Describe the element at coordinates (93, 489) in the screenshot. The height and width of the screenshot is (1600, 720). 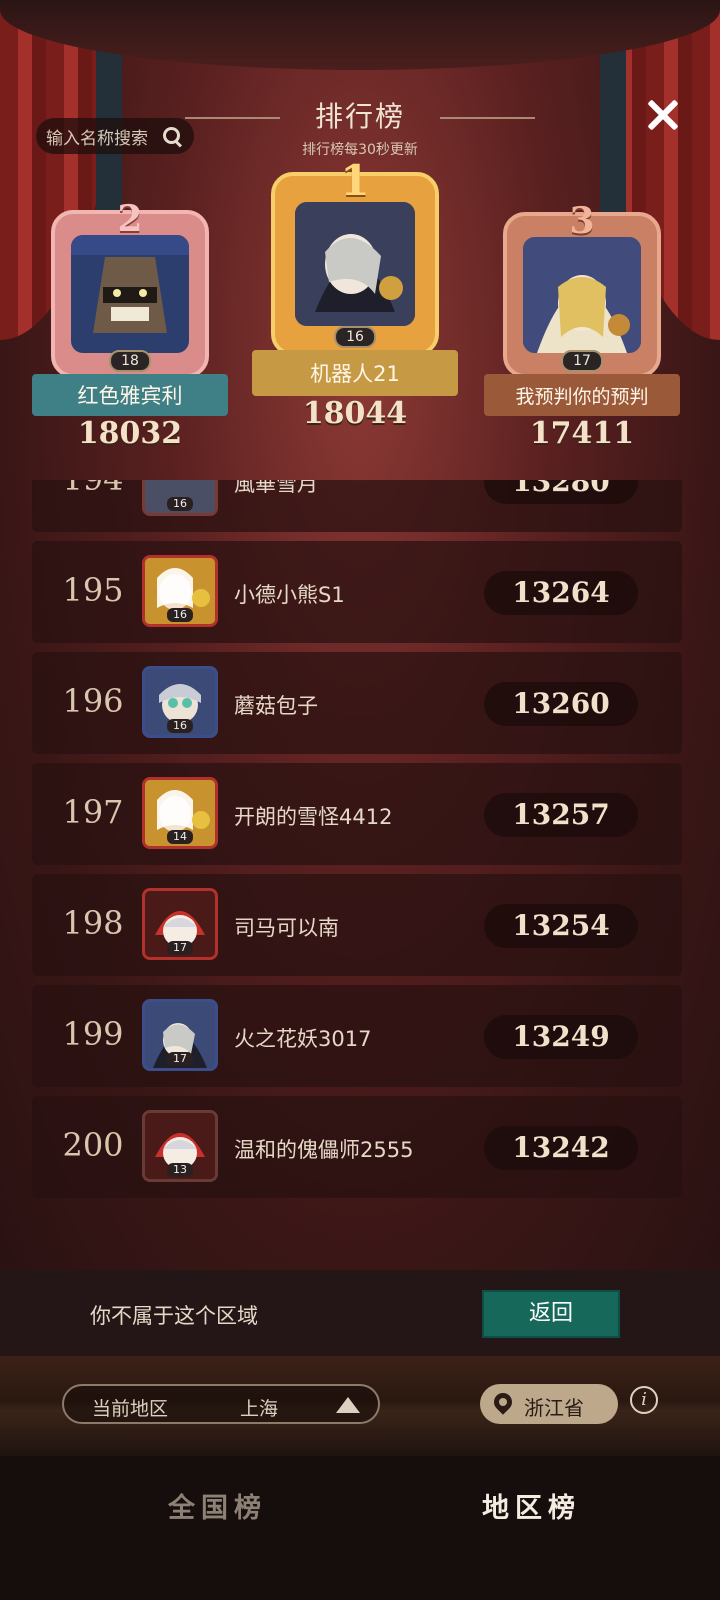
I see `row-rank: 194` at that location.